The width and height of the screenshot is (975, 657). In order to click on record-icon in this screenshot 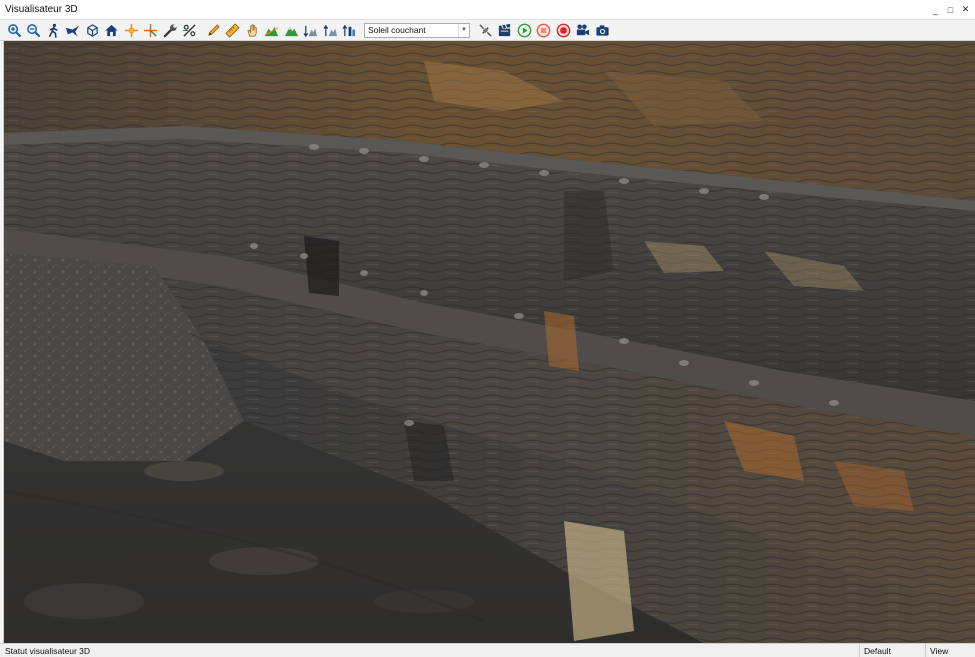, I will do `click(563, 30)`.